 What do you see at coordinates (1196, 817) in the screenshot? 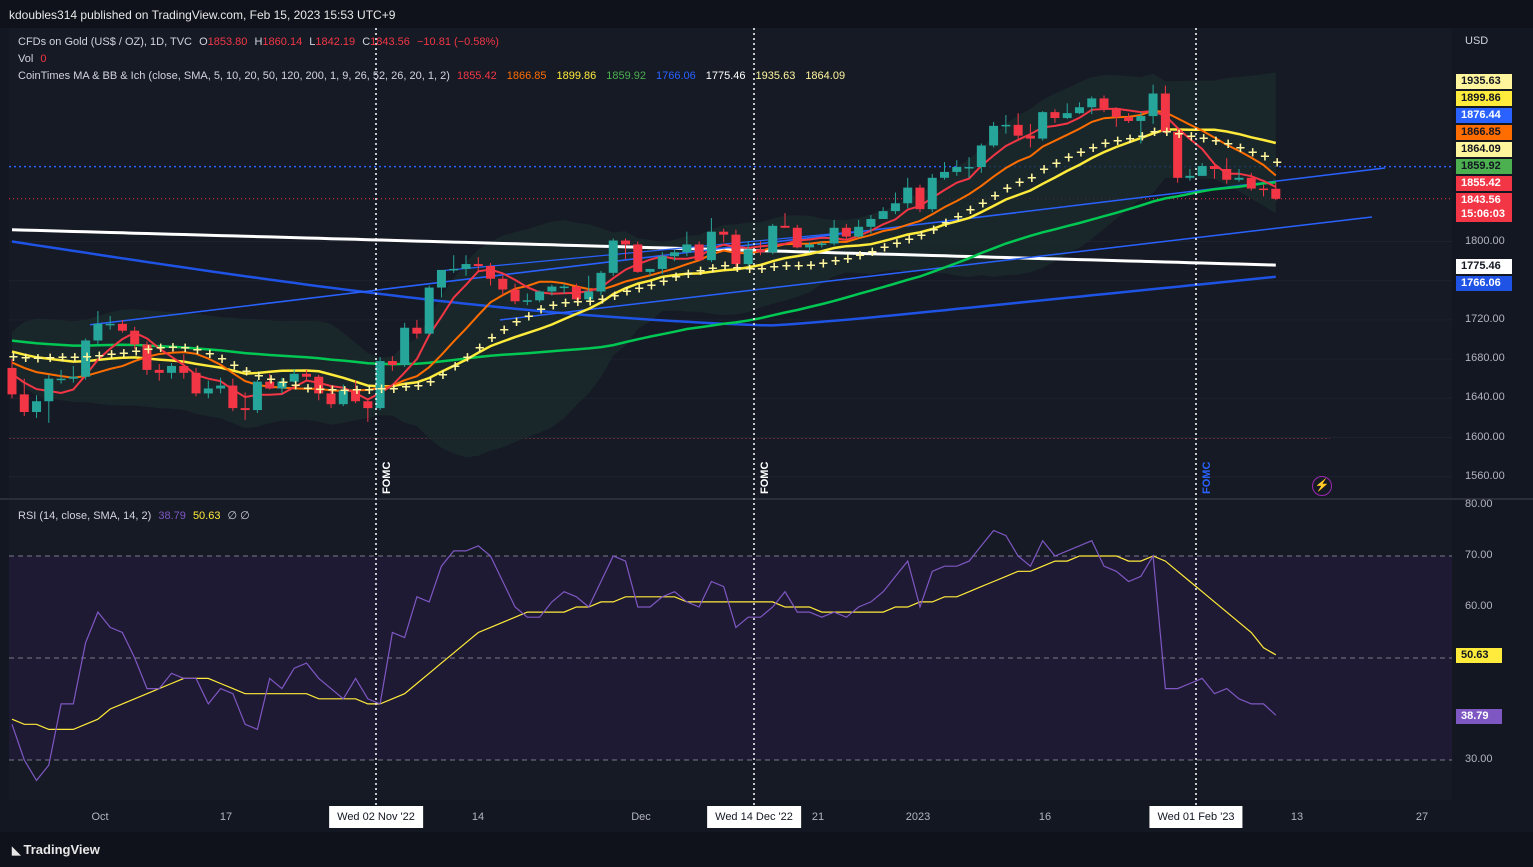
I see `time-badge: Wed 01 Feb '23` at bounding box center [1196, 817].